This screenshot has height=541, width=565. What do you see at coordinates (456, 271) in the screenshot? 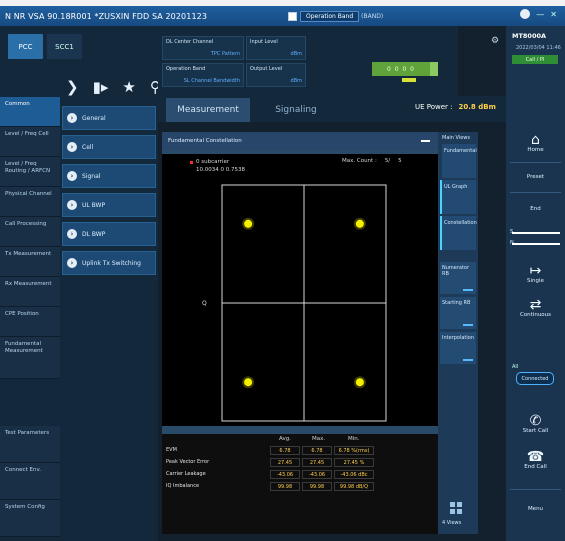
I see `config-label: Numerator RB` at bounding box center [456, 271].